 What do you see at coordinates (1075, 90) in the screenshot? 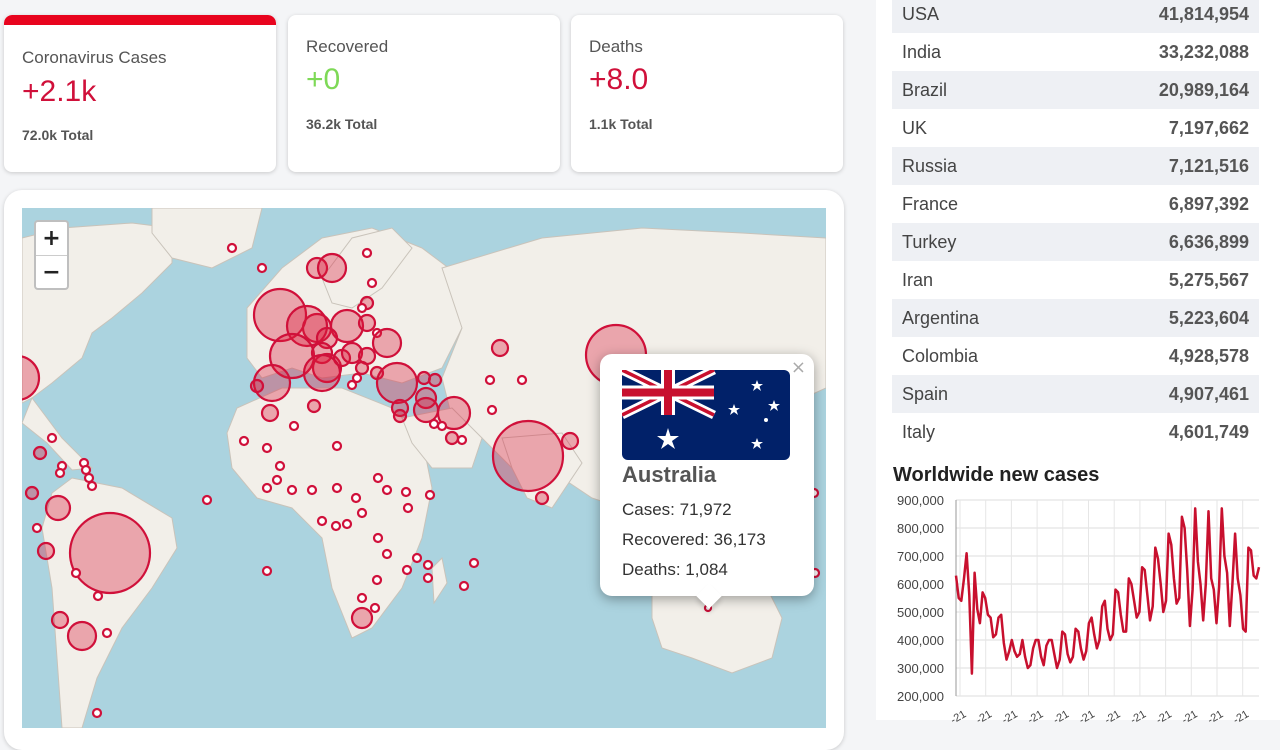
I see `country-row: Brazil 20,989,164` at bounding box center [1075, 90].